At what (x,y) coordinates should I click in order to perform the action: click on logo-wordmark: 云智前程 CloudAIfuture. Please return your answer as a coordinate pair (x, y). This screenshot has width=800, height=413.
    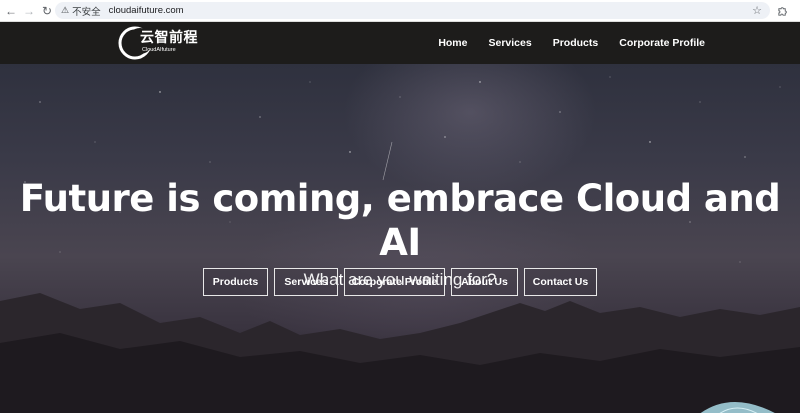
    Looking at the image, I should click on (169, 42).